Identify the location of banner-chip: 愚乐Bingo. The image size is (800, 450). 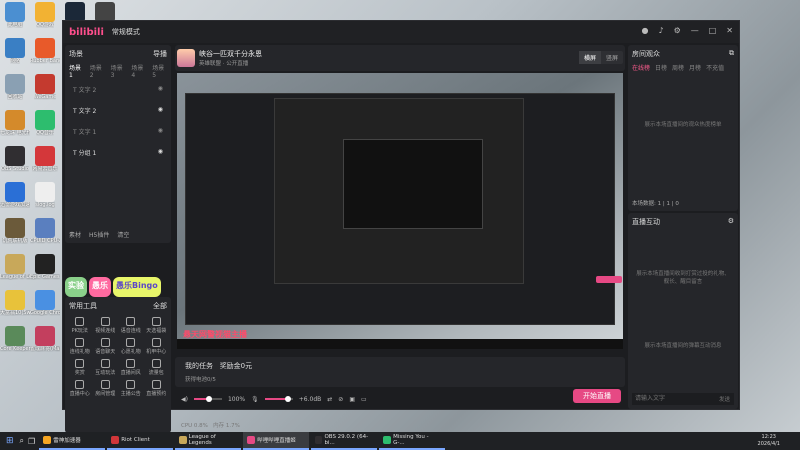
(137, 287).